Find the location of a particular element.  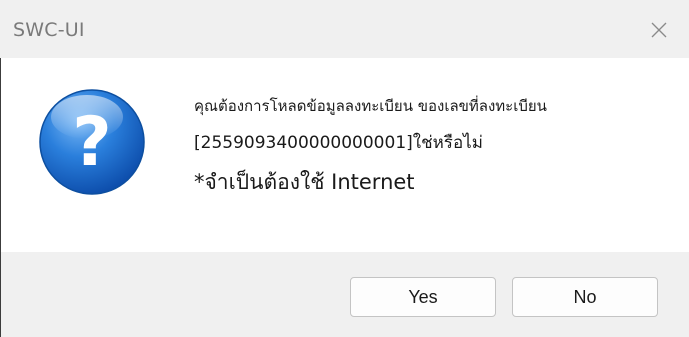

close-icon is located at coordinates (659, 30).